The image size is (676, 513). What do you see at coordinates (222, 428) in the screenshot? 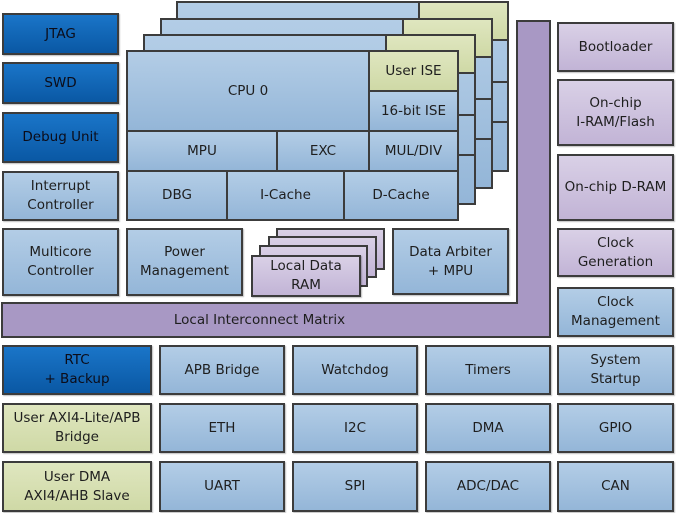
I see `eth-block: ETH` at bounding box center [222, 428].